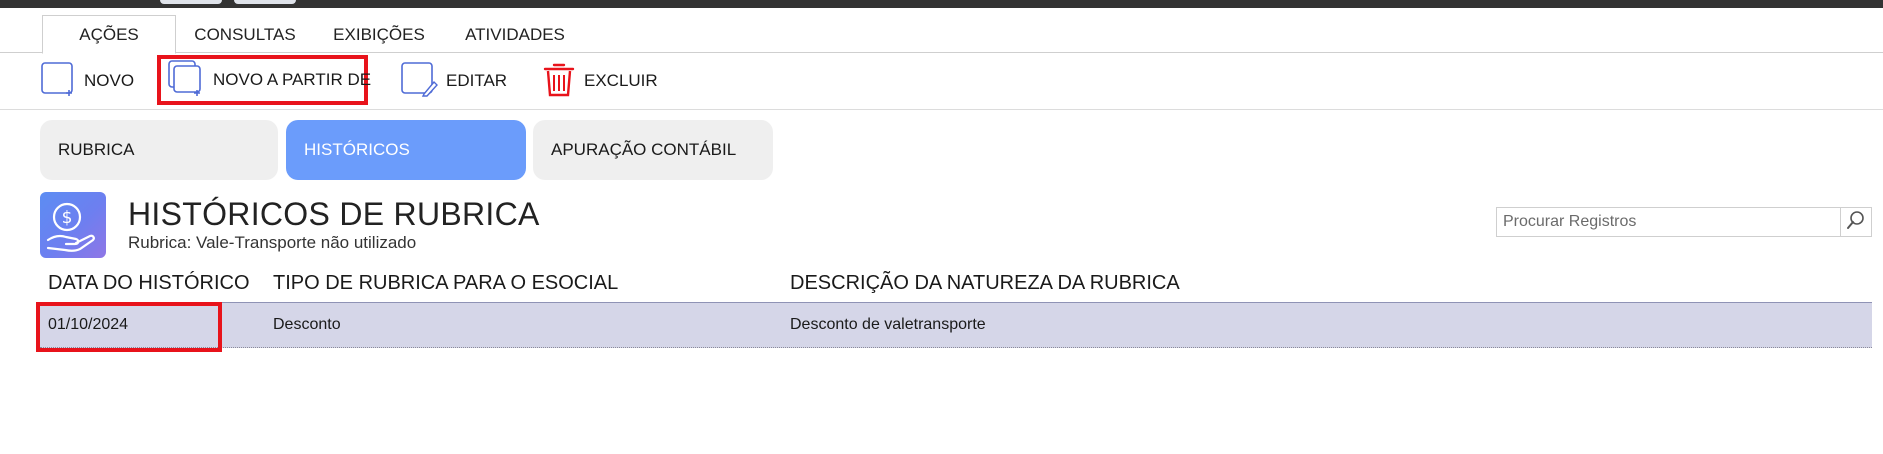 The height and width of the screenshot is (454, 1883). I want to click on action-toolbar: NOVO NOVO A PARTIR DE EDITAR EXCLUIR, so click(941, 81).